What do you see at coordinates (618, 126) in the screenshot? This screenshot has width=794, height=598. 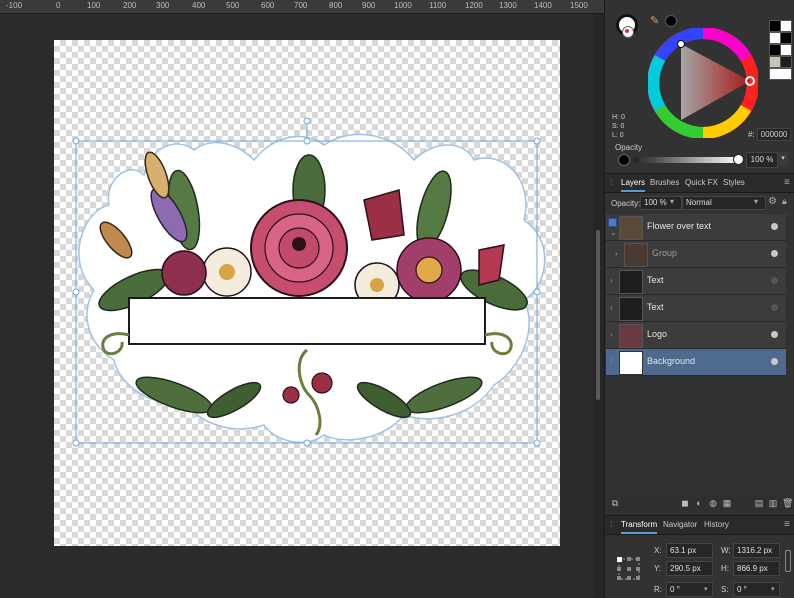 I see `hsl-readout: H: 0 S: 0 L: 0` at bounding box center [618, 126].